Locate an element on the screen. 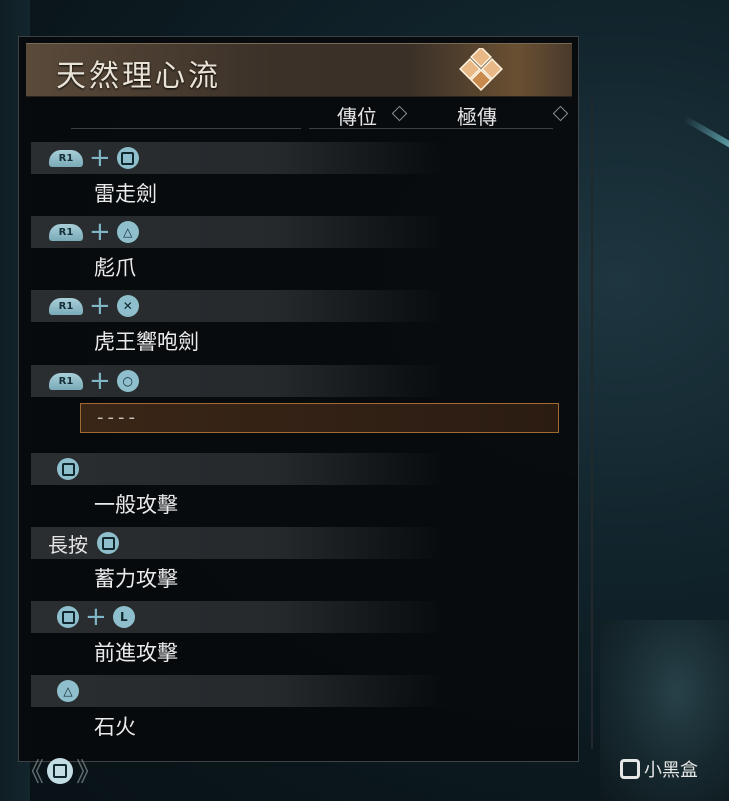 The height and width of the screenshot is (801, 729). skill-input-row: 長按 is located at coordinates (237, 543).